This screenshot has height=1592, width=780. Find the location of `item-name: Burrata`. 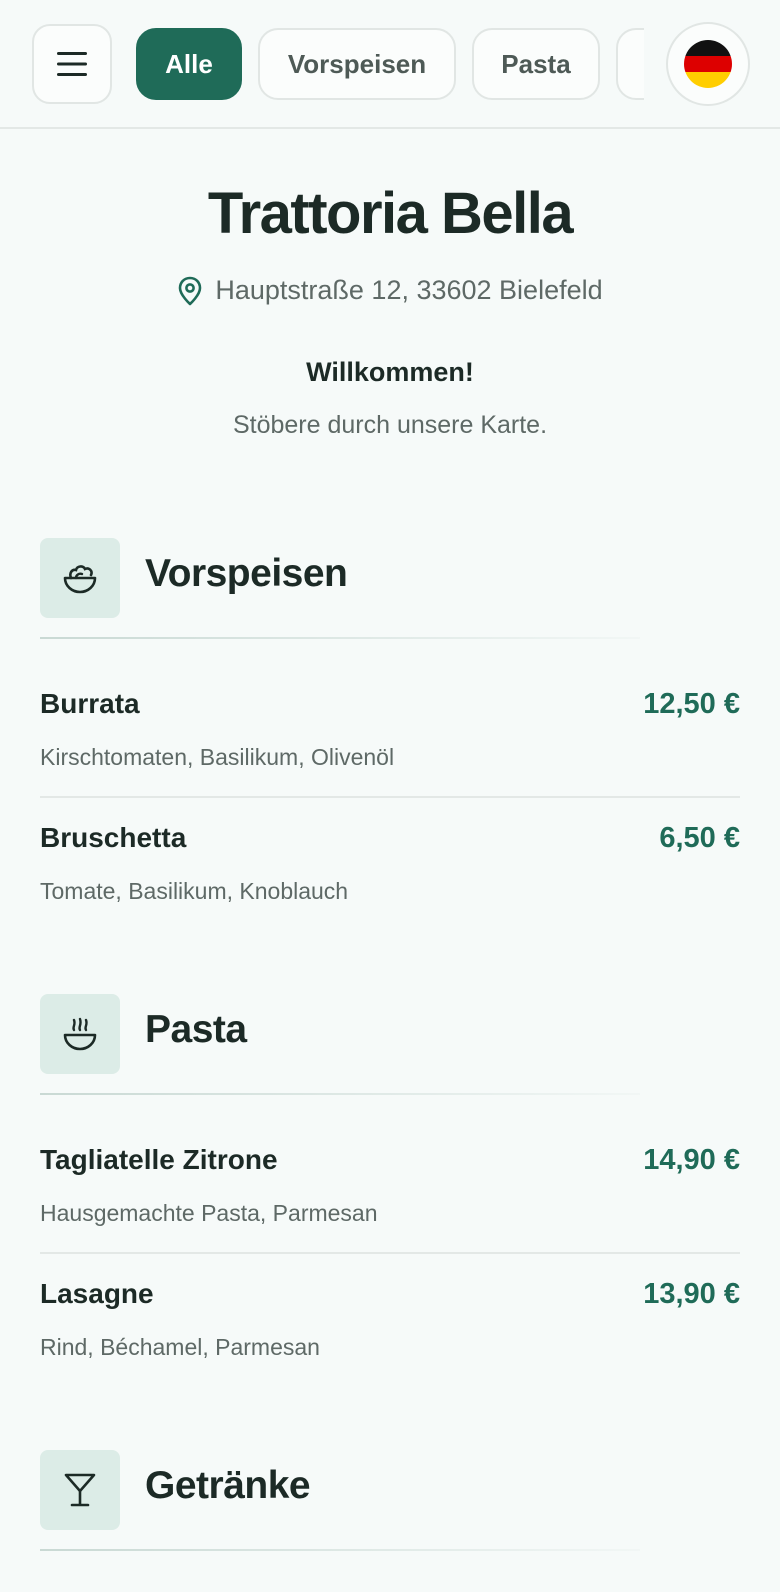

item-name: Burrata is located at coordinates (90, 703).